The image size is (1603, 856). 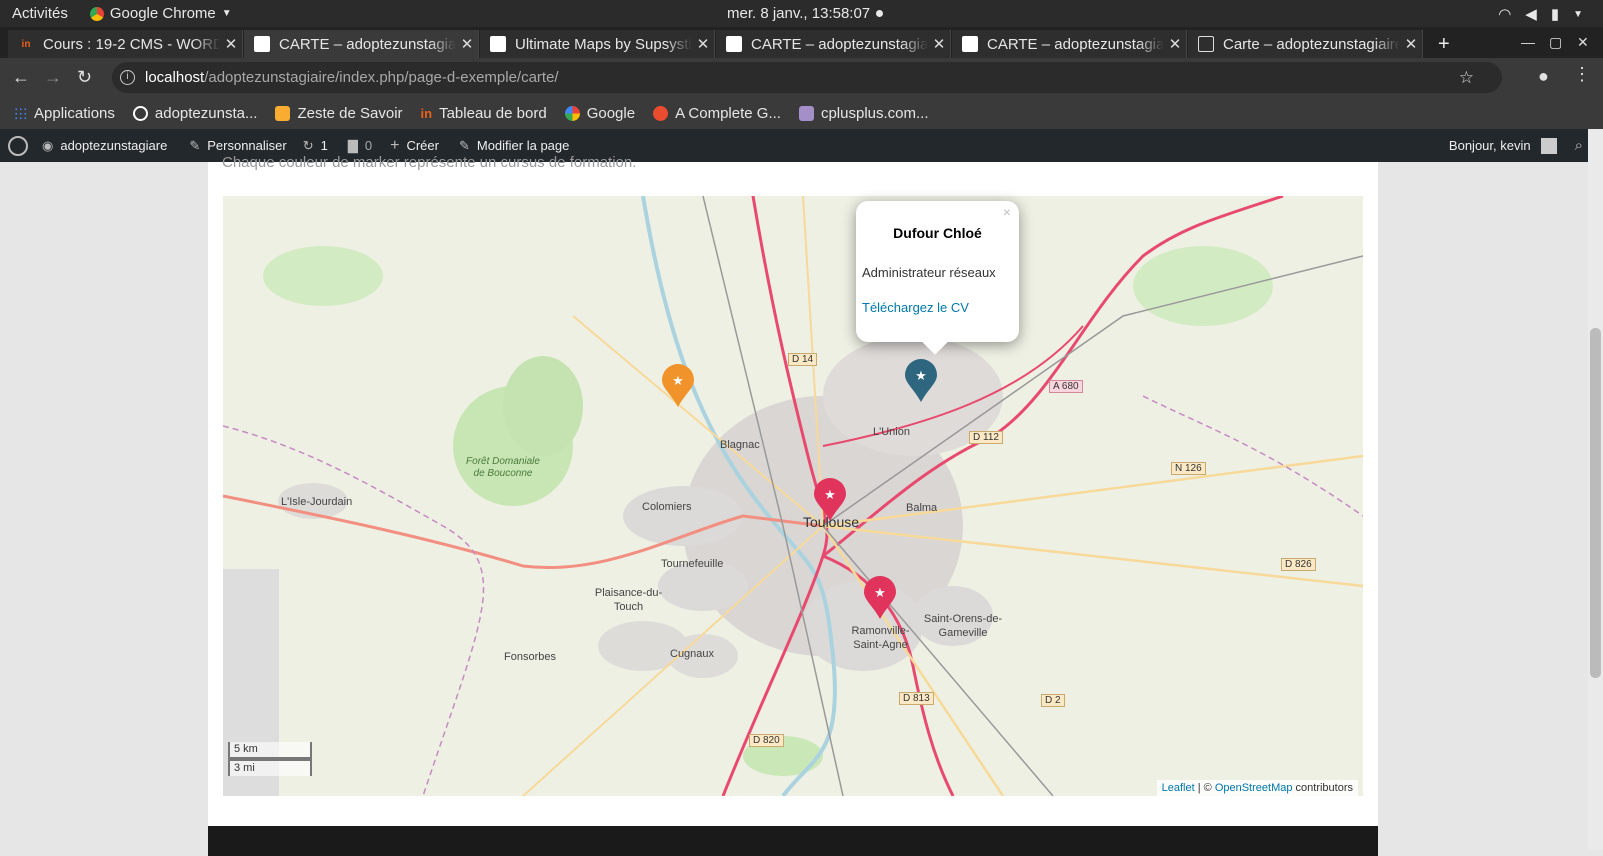 I want to click on plus-icon: +, so click(x=395, y=145).